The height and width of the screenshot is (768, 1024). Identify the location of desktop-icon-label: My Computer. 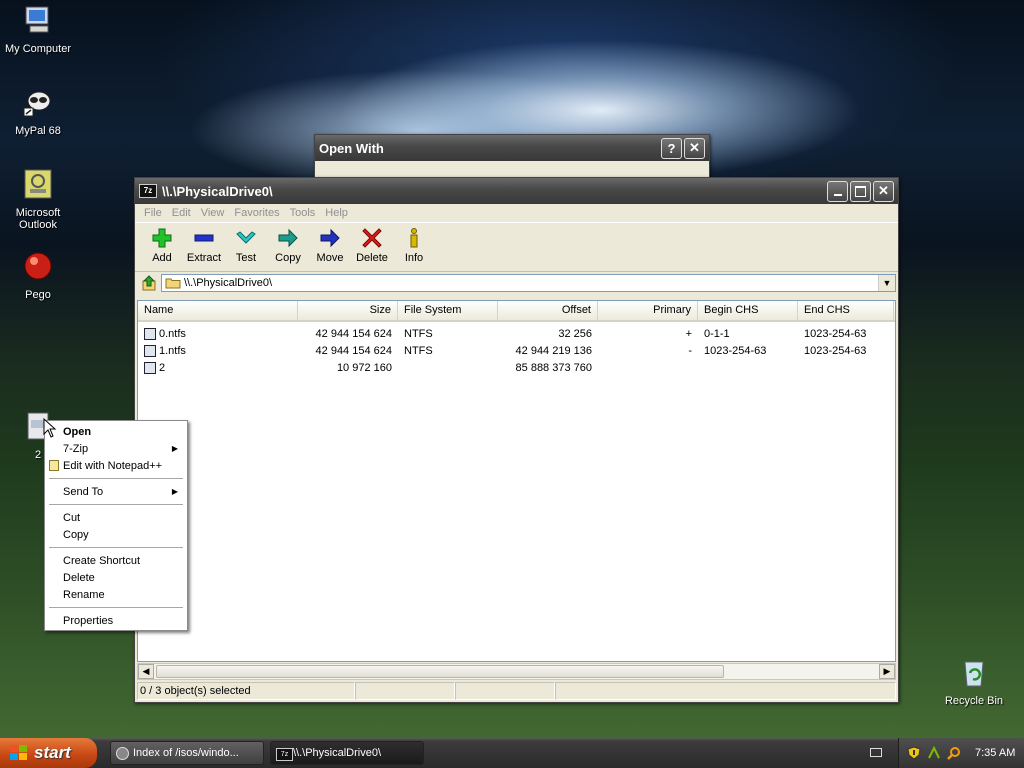
(38, 49).